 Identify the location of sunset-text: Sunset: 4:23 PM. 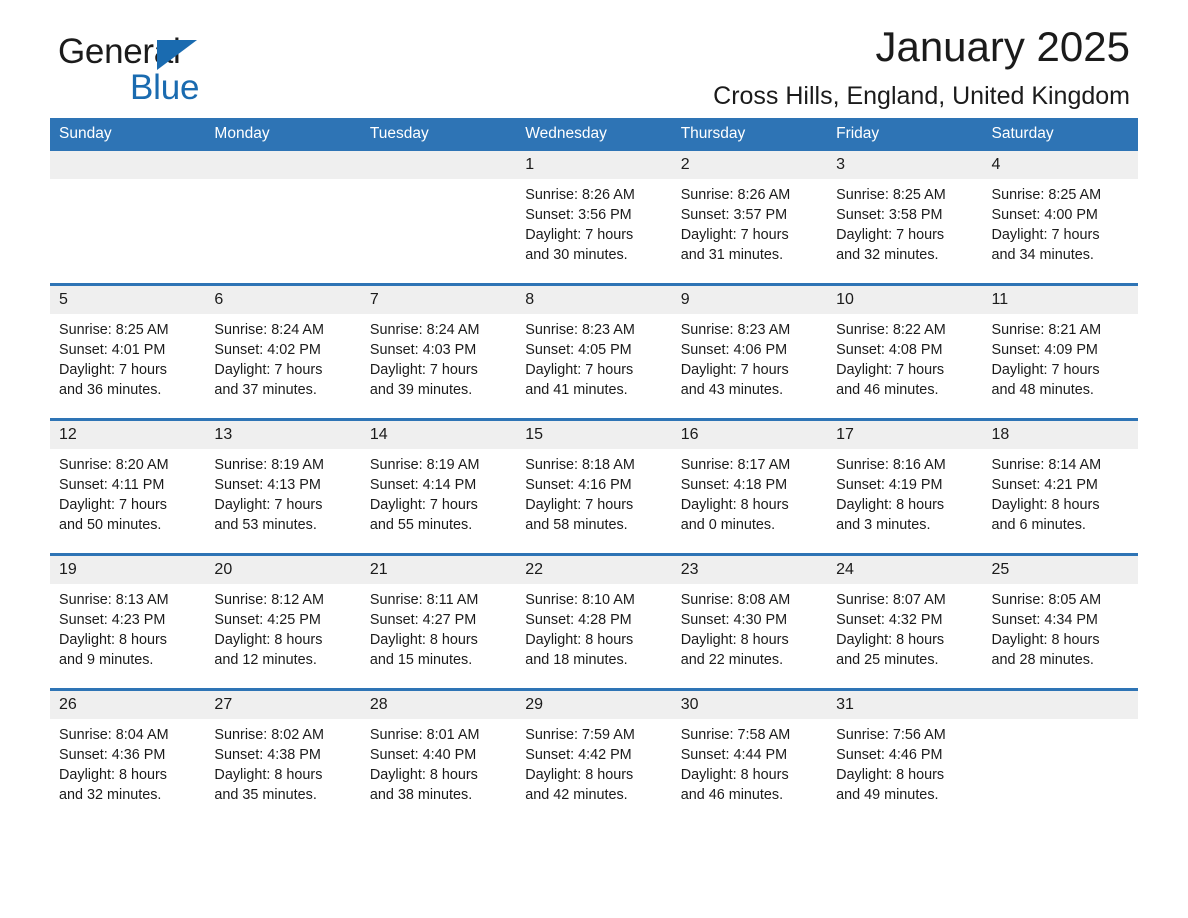
(112, 620).